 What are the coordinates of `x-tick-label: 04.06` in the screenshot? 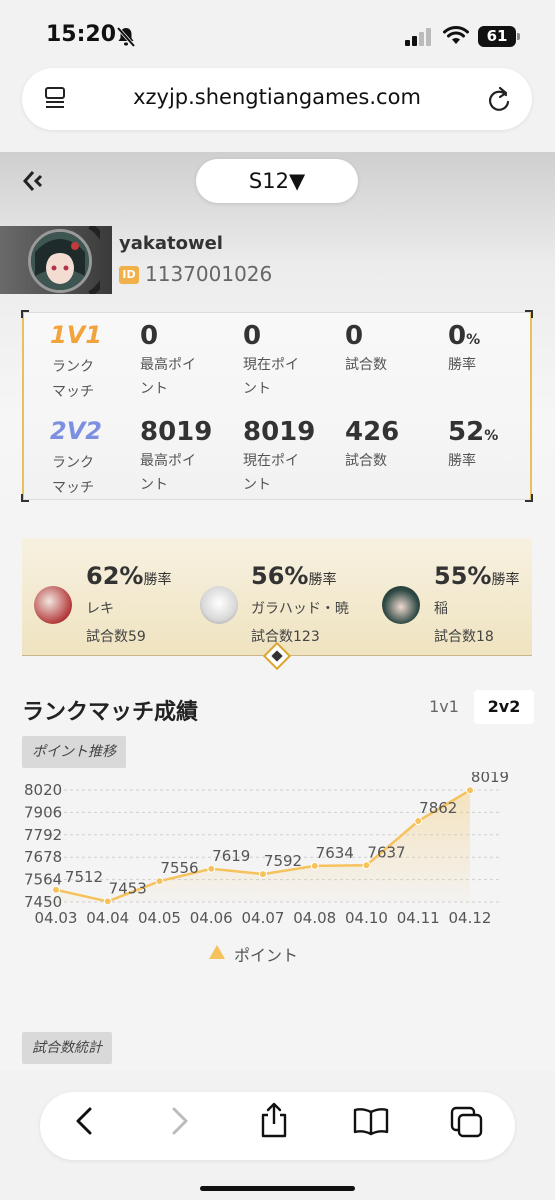 It's located at (211, 918).